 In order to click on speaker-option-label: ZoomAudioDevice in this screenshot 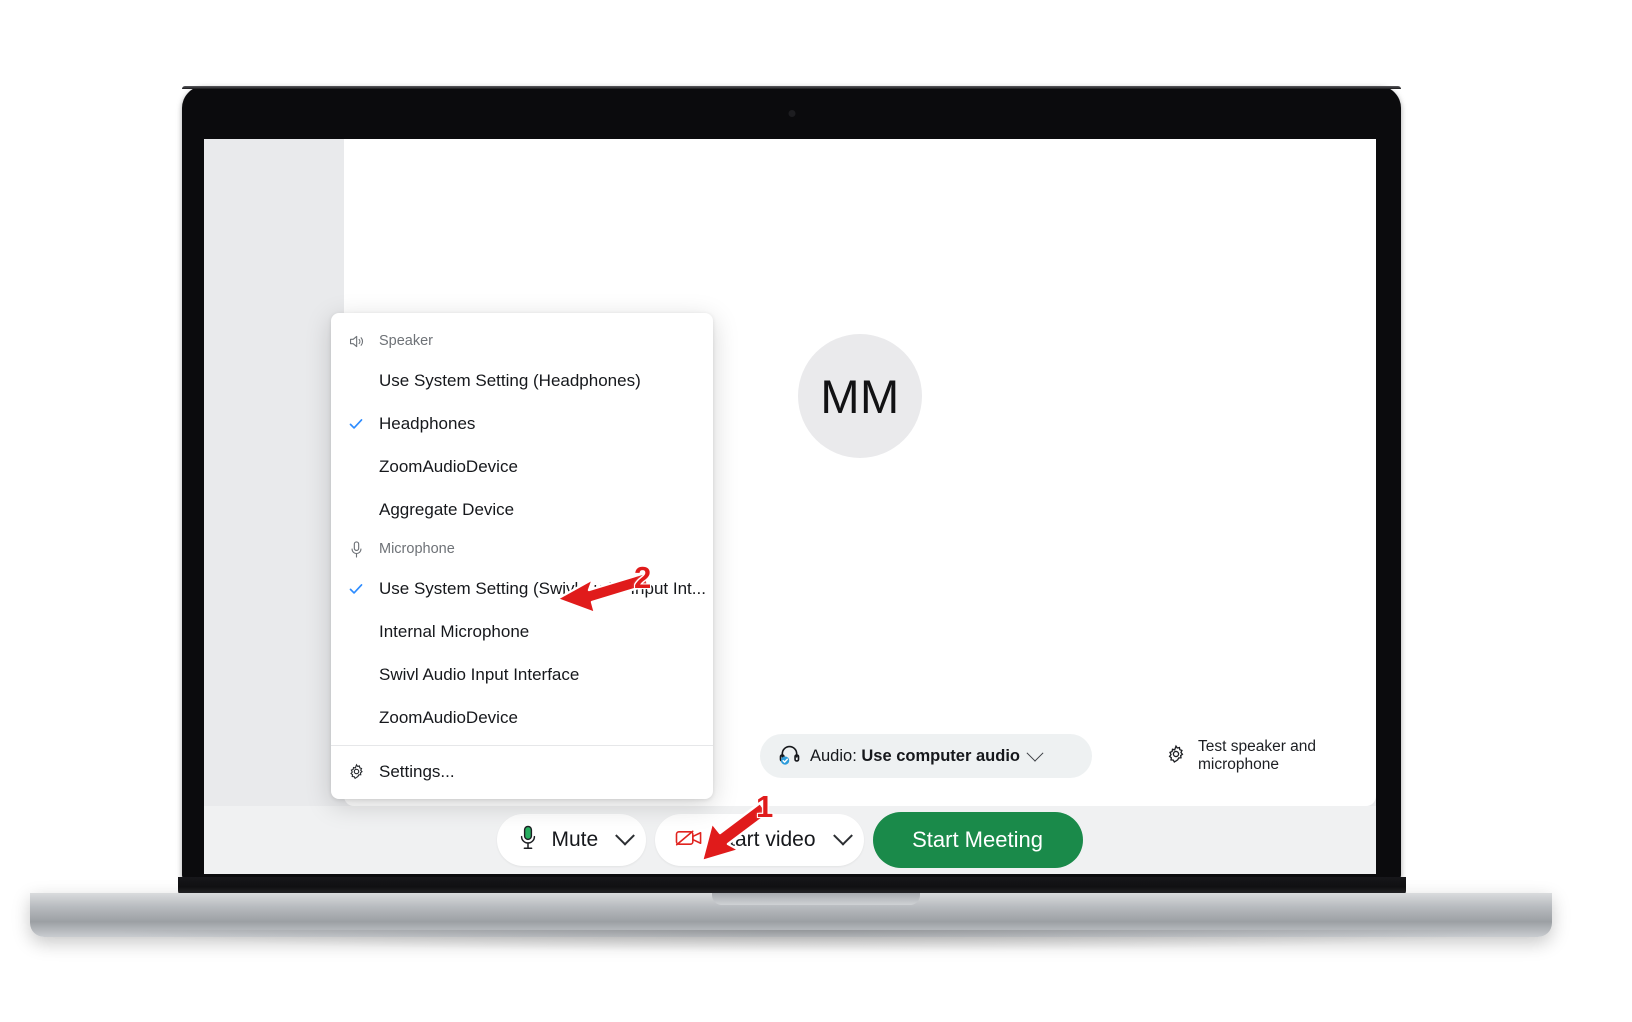, I will do `click(448, 466)`.